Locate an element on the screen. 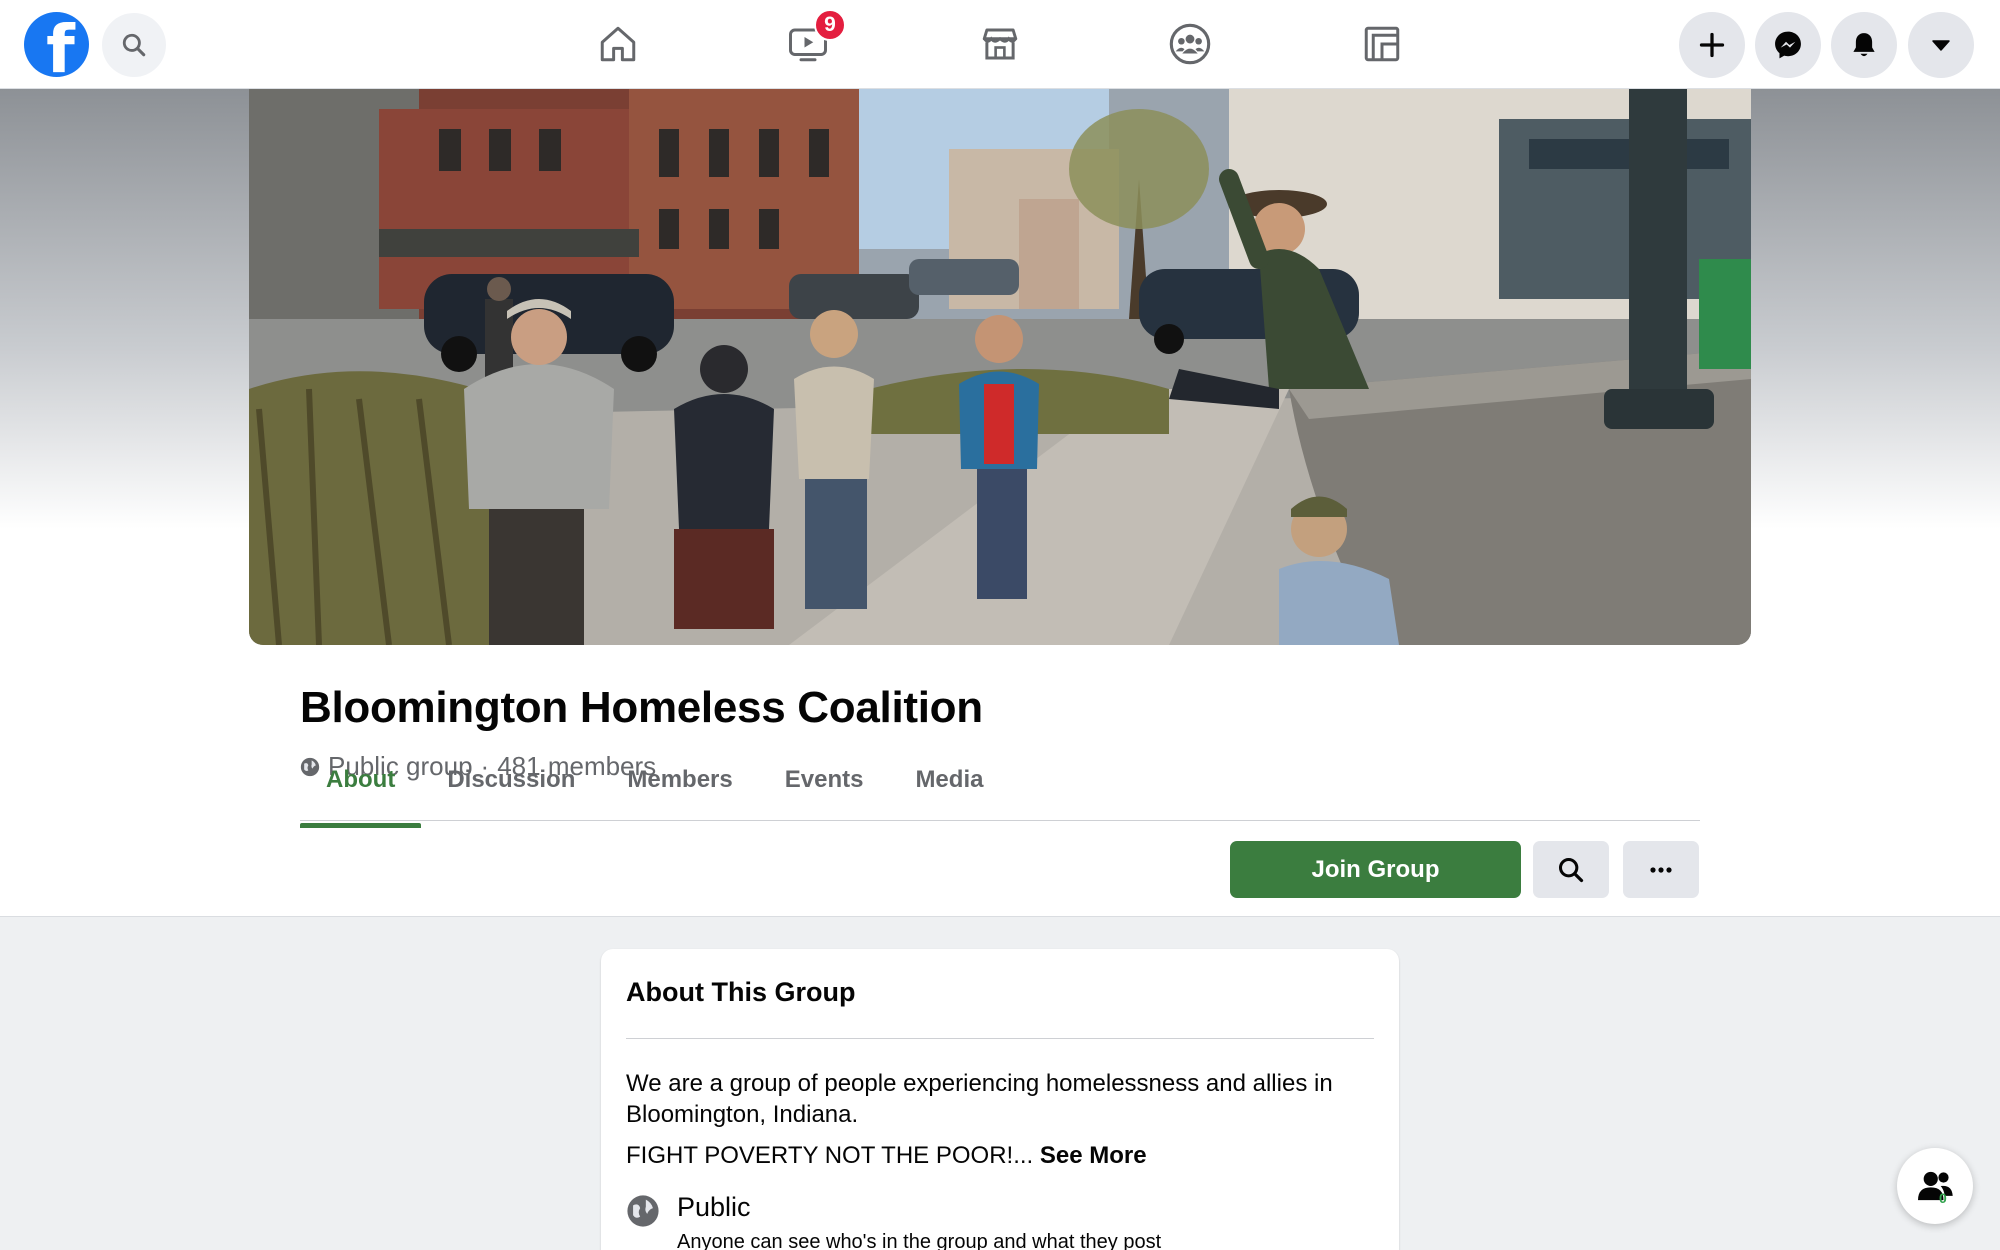 This screenshot has height=1250, width=2000. about-description-more: FIGHT POVERTY NOT THE POOR!... See More is located at coordinates (886, 1156).